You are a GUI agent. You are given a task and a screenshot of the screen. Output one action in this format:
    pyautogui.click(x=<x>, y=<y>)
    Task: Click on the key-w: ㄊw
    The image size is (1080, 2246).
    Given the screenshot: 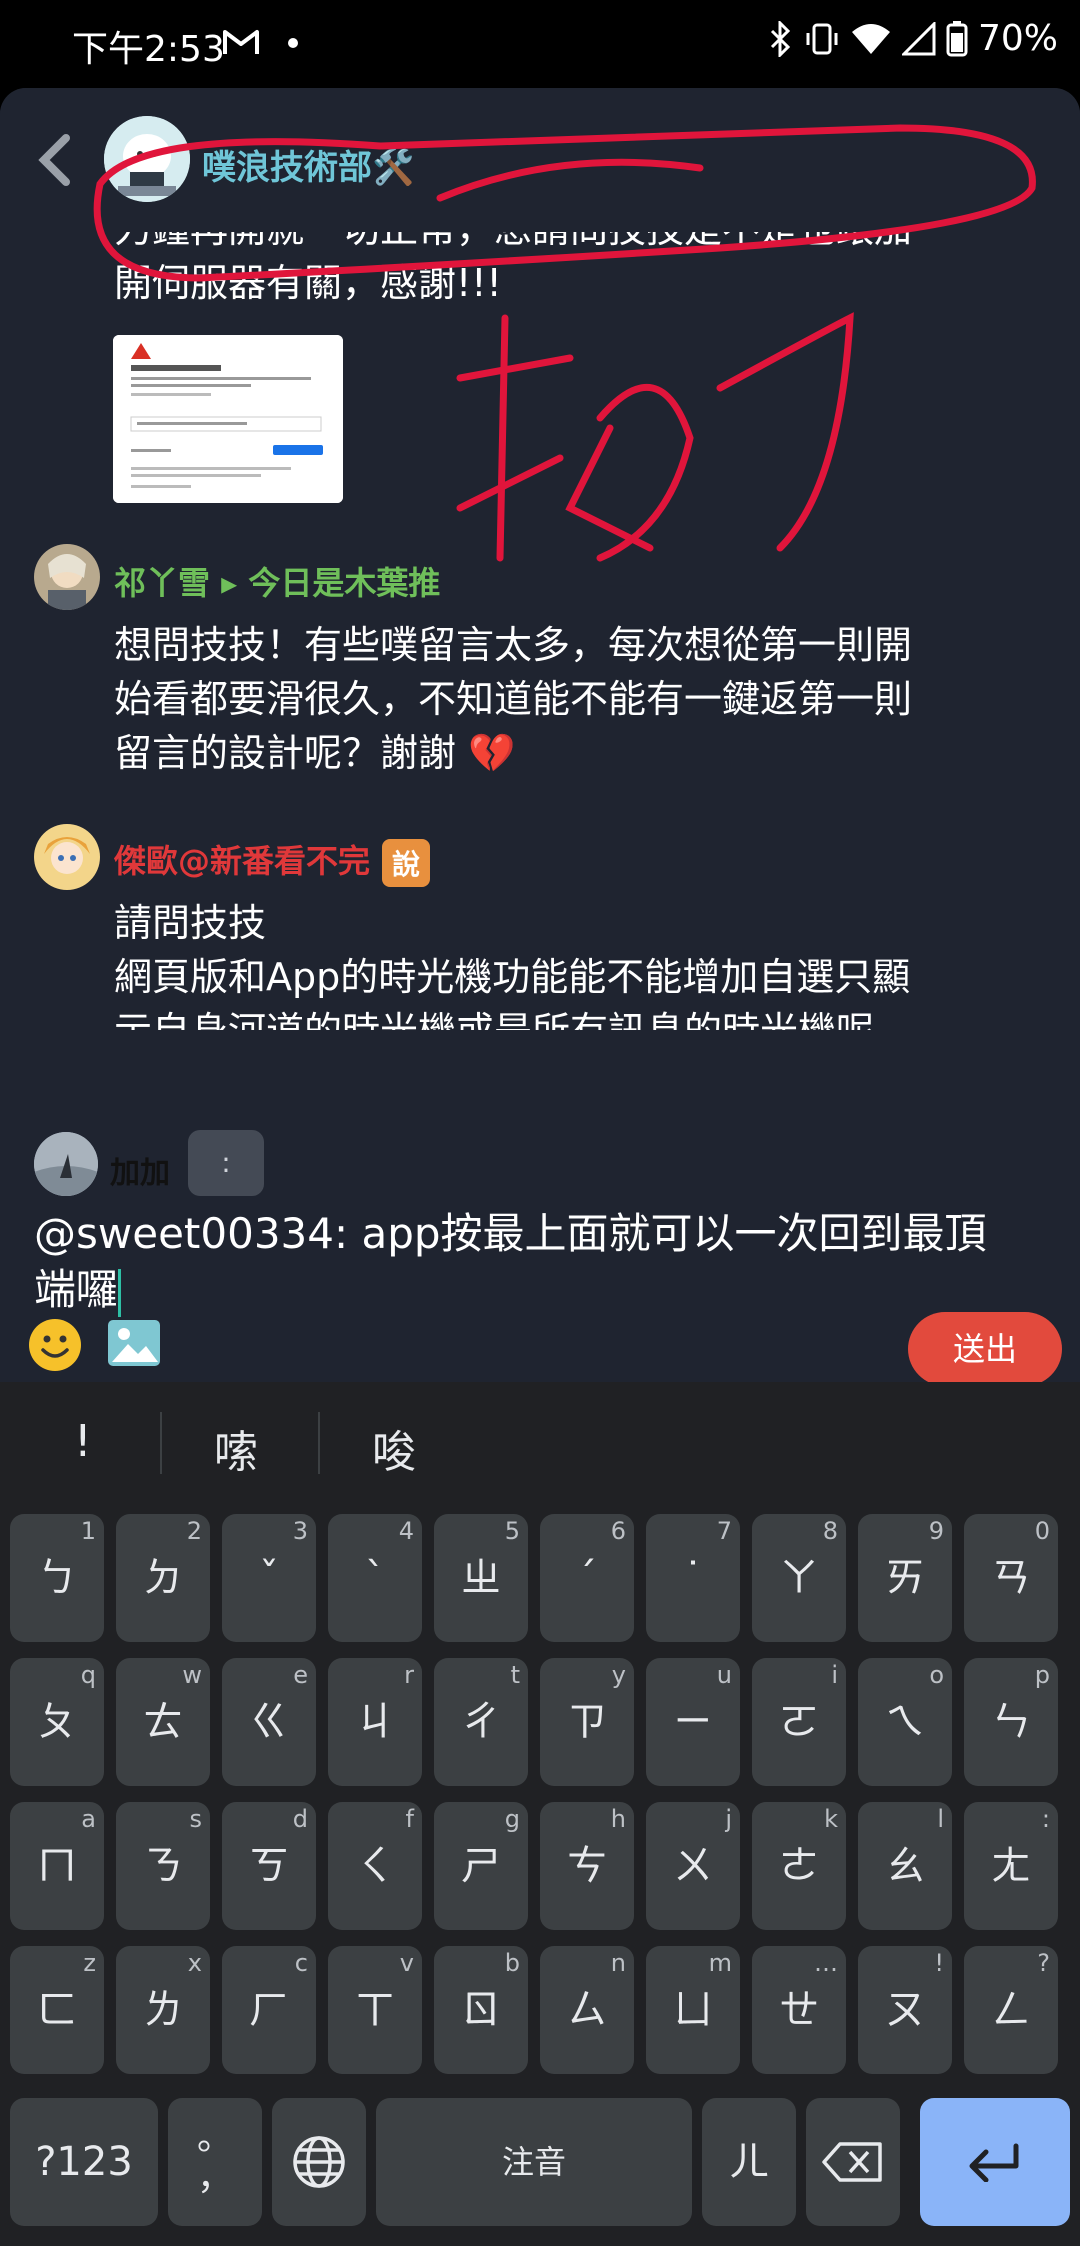 What is the action you would take?
    pyautogui.click(x=163, y=1722)
    